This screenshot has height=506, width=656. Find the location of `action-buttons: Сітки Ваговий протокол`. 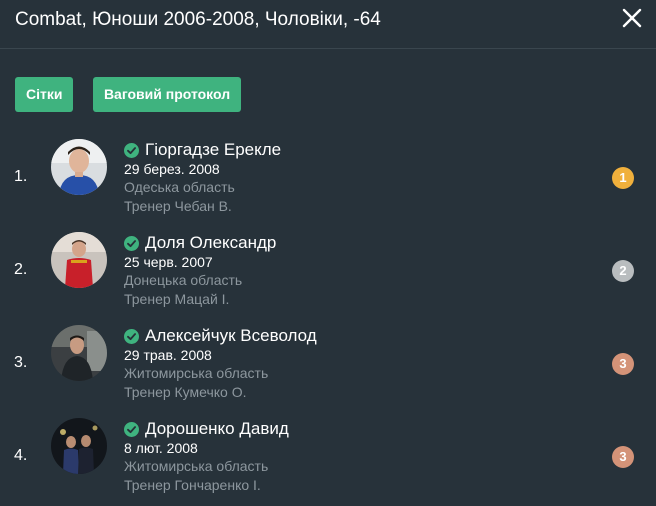

action-buttons: Сітки Ваговий протокол is located at coordinates (135, 95).